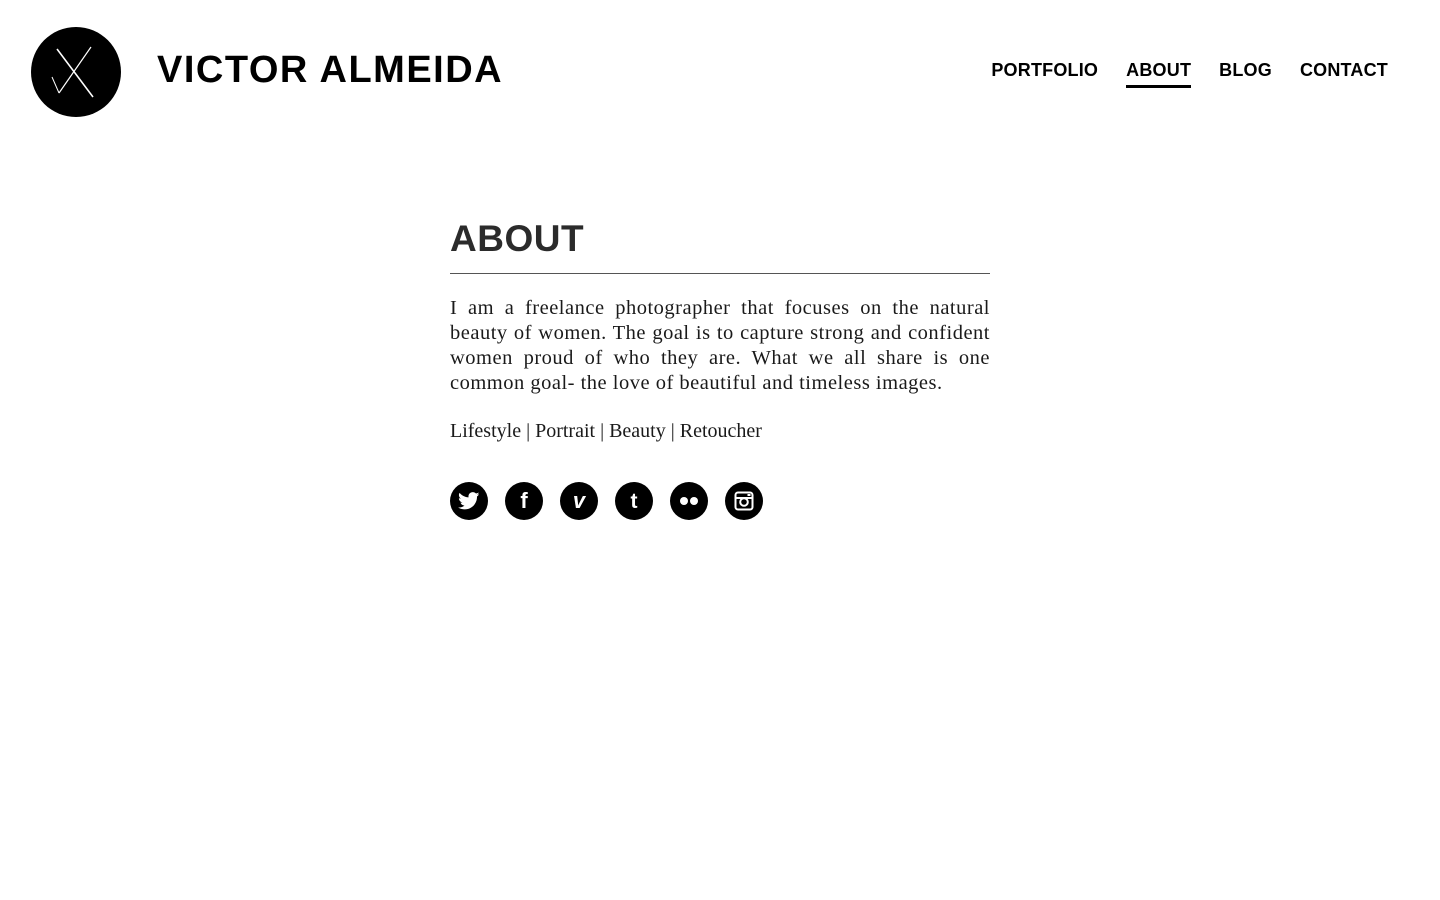  I want to click on vimeo-icon: v, so click(579, 500).